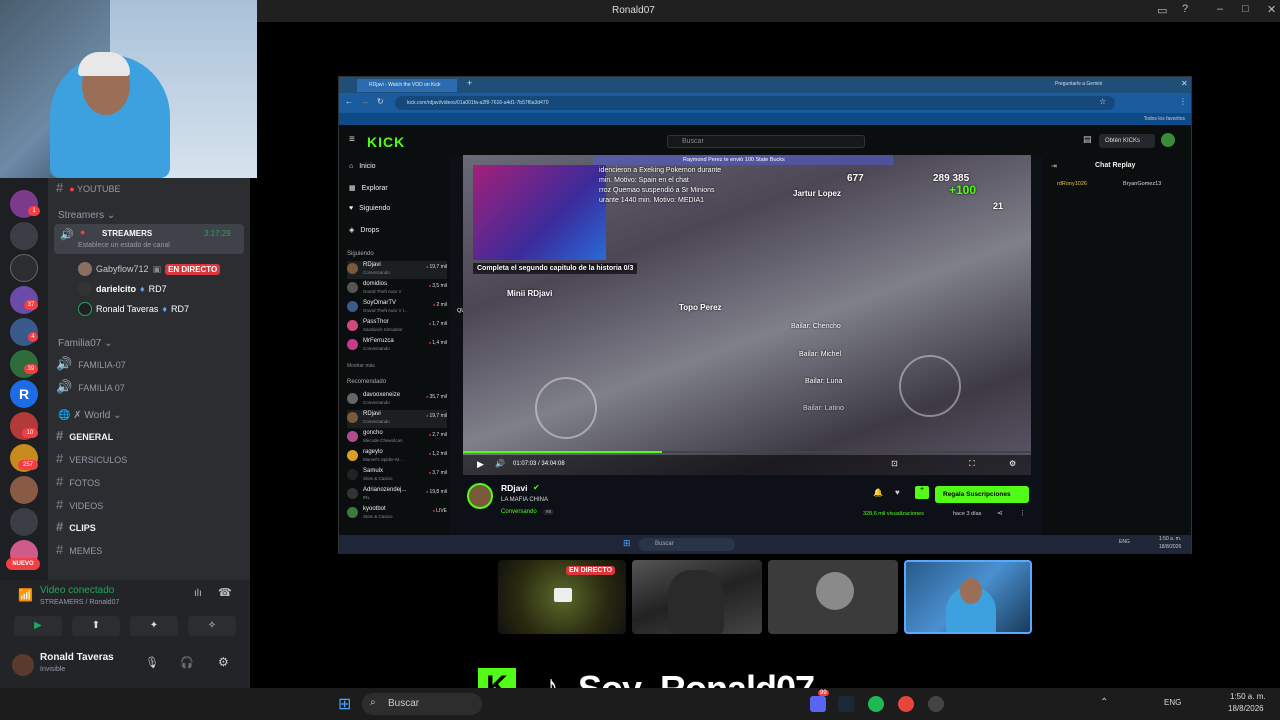 The image size is (1280, 720). Describe the element at coordinates (876, 704) in the screenshot. I see `spotify-app-icon` at that location.